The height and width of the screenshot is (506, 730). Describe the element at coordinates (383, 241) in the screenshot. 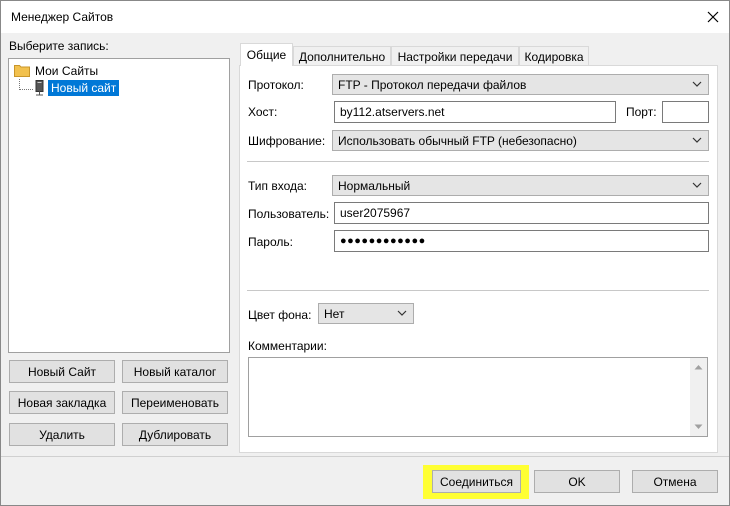

I see `password-value: ●●●●●●●●●●●●` at that location.